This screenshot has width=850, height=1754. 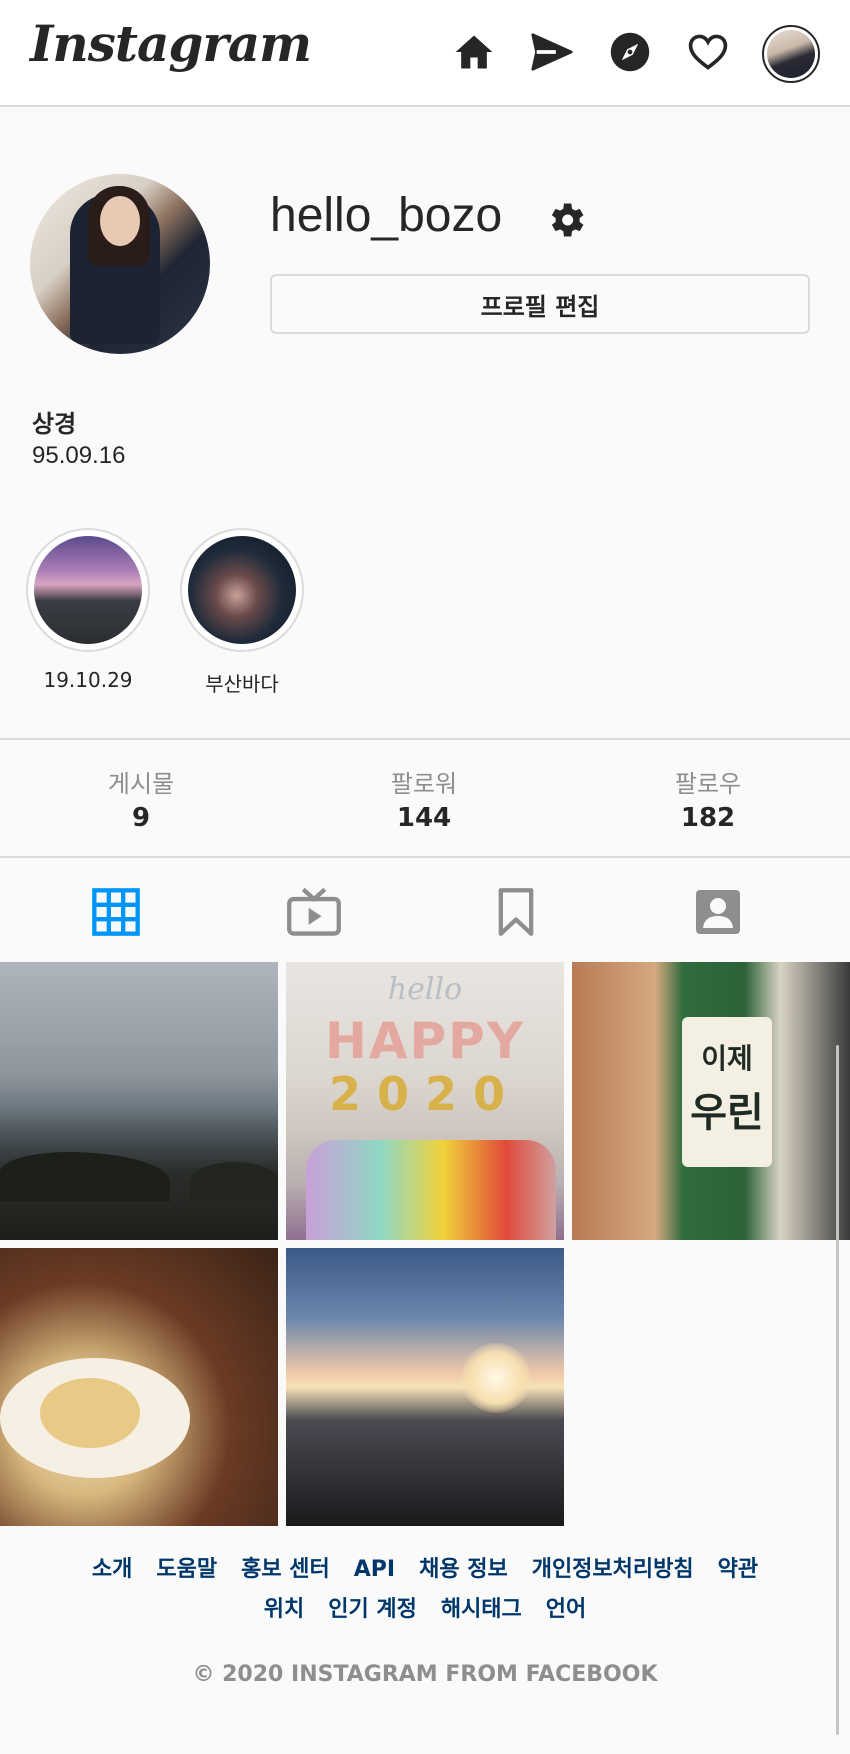 I want to click on followers-label: 팔로워, so click(x=424, y=784).